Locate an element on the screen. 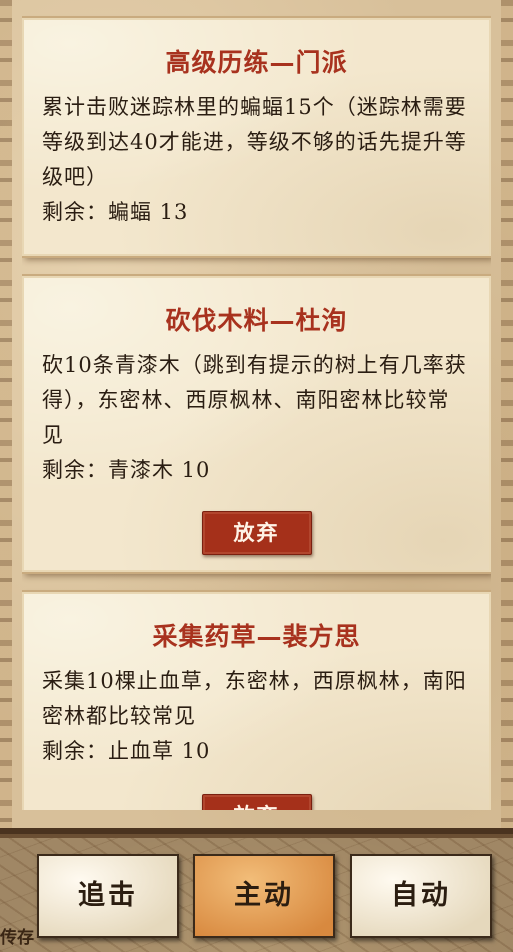  task-description: 砍10条青漆木（跳到有提示的树上有几率获得），东密林、西原枫林、南阳密林比较常见 is located at coordinates (254, 400).